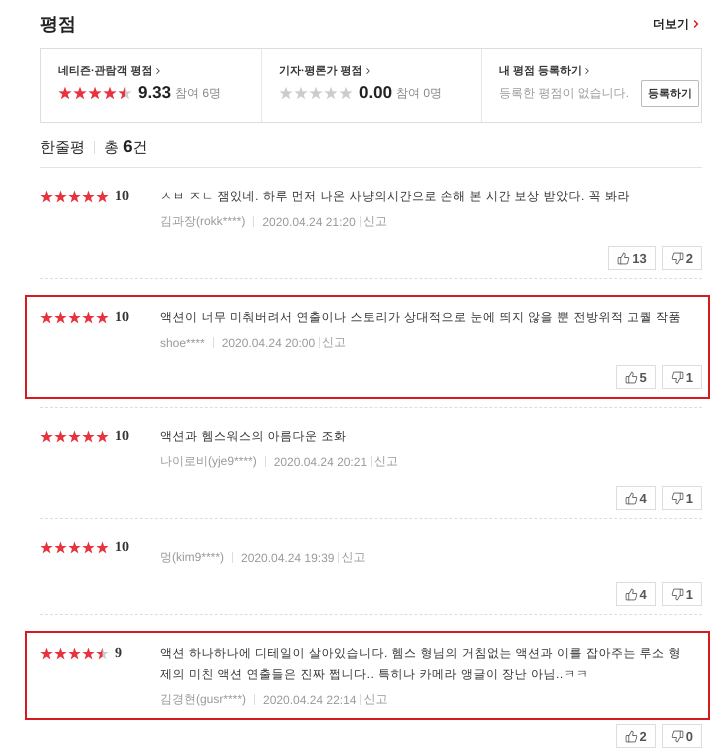  What do you see at coordinates (419, 93) in the screenshot?
I see `participant-count: 참여 0명` at bounding box center [419, 93].